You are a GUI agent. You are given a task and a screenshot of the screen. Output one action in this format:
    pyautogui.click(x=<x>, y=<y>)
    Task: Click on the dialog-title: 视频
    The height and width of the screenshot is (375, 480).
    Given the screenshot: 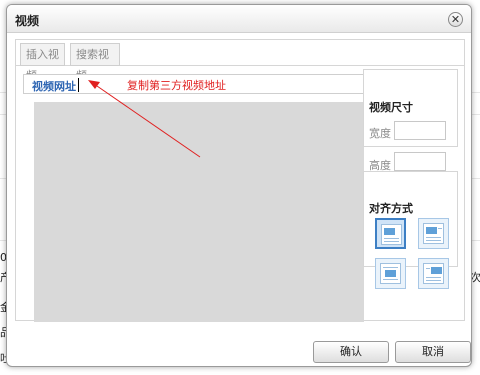 What is the action you would take?
    pyautogui.click(x=27, y=21)
    